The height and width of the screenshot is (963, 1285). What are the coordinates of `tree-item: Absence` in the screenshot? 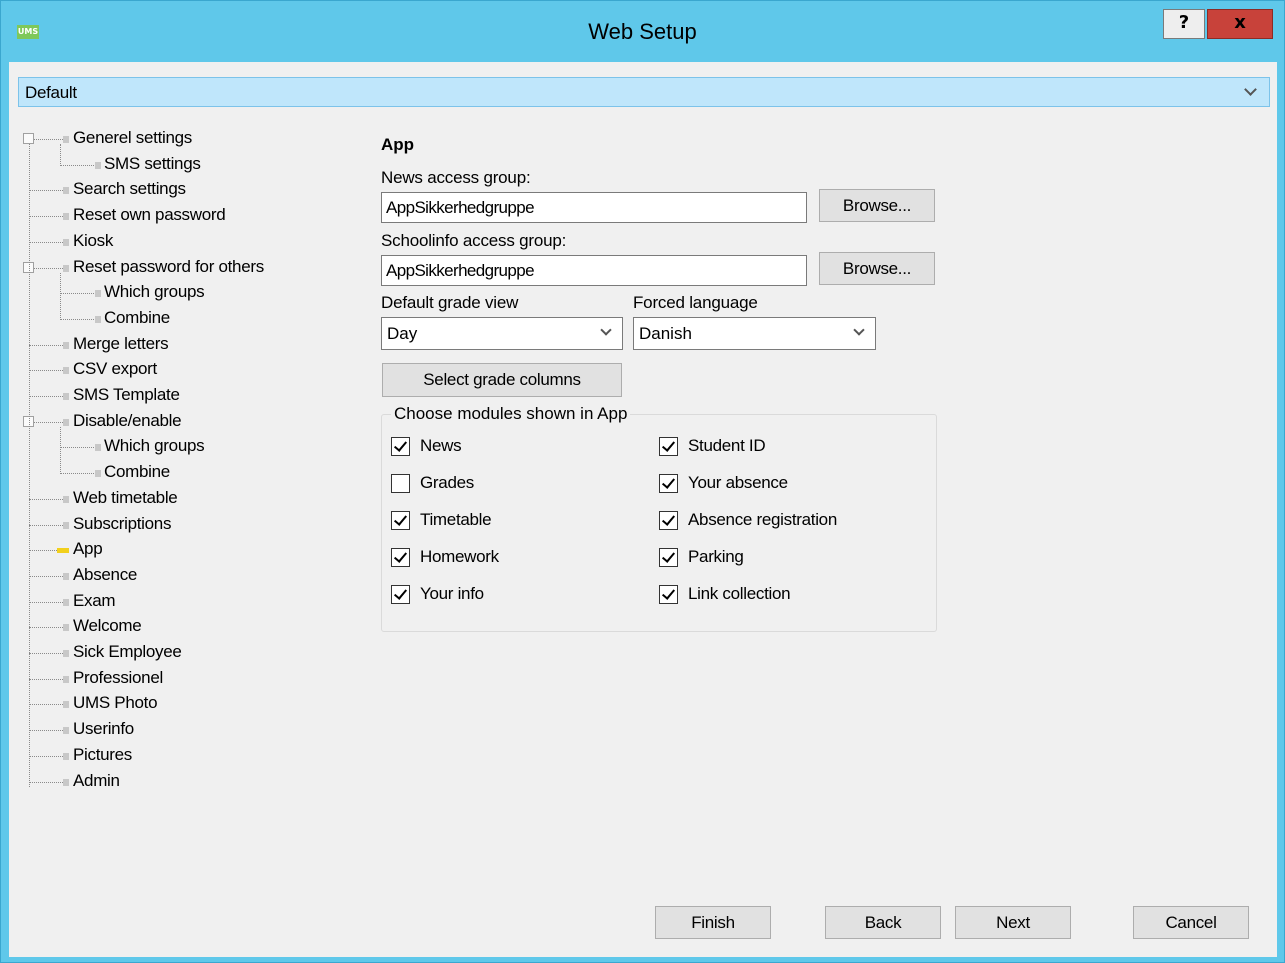 It's located at (189, 577).